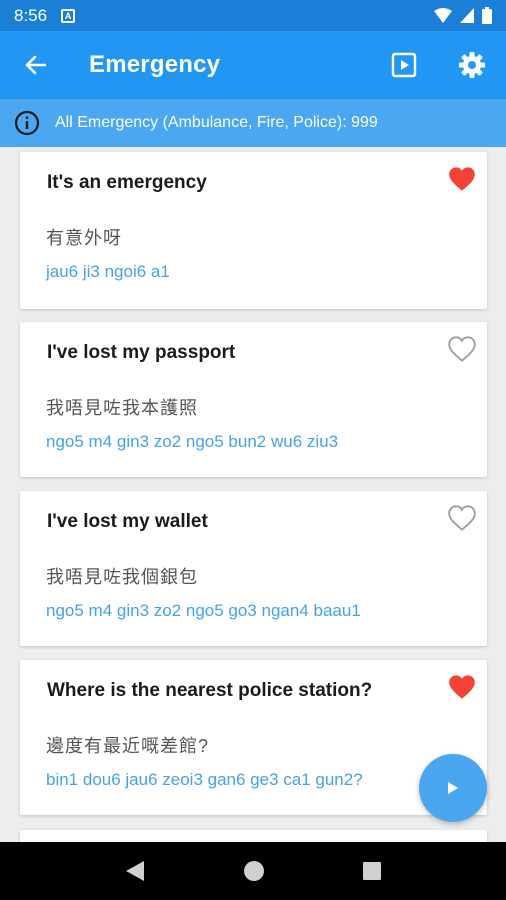 The width and height of the screenshot is (506, 900). I want to click on slideshow-icon, so click(404, 65).